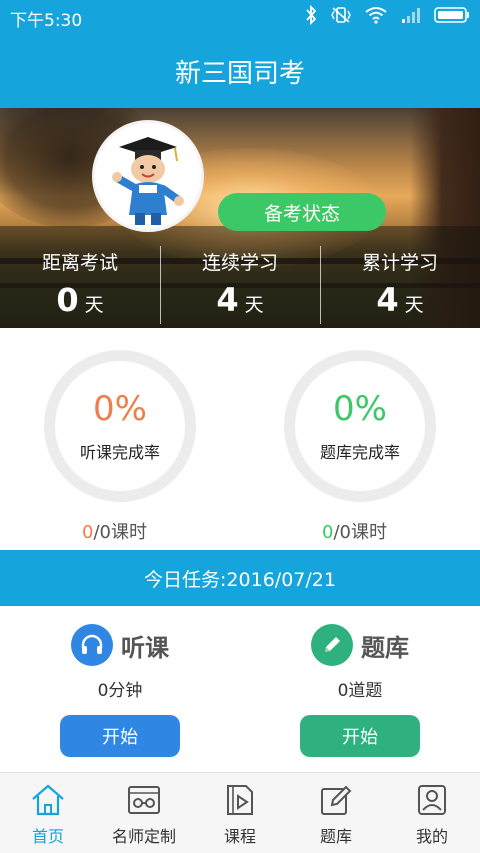 This screenshot has width=480, height=853. What do you see at coordinates (79, 263) in the screenshot?
I see `stat-label: 距离考试` at bounding box center [79, 263].